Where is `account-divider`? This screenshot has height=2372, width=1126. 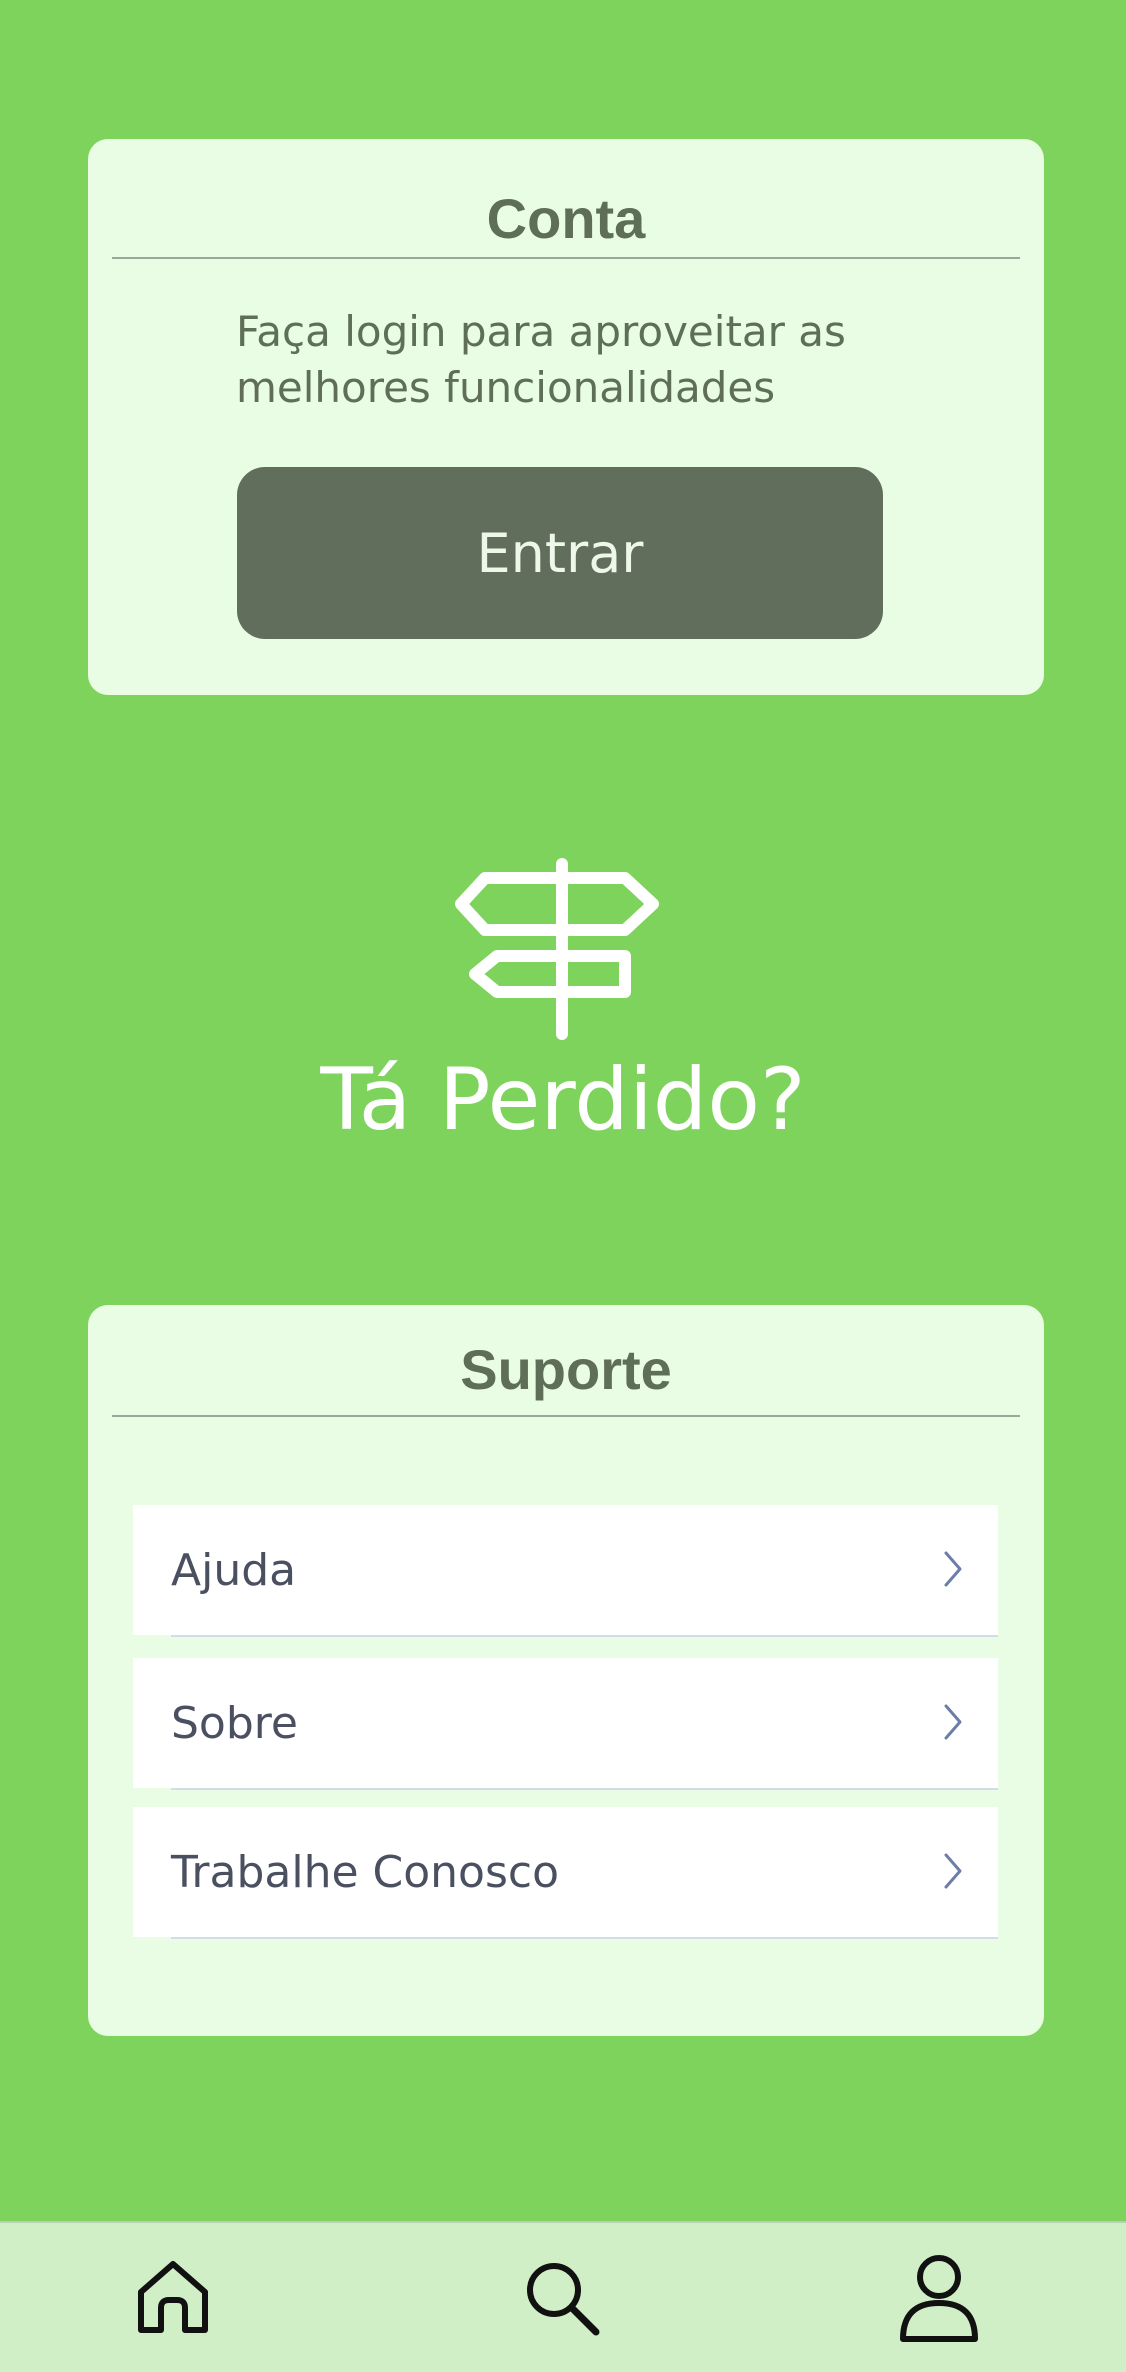
account-divider is located at coordinates (566, 258).